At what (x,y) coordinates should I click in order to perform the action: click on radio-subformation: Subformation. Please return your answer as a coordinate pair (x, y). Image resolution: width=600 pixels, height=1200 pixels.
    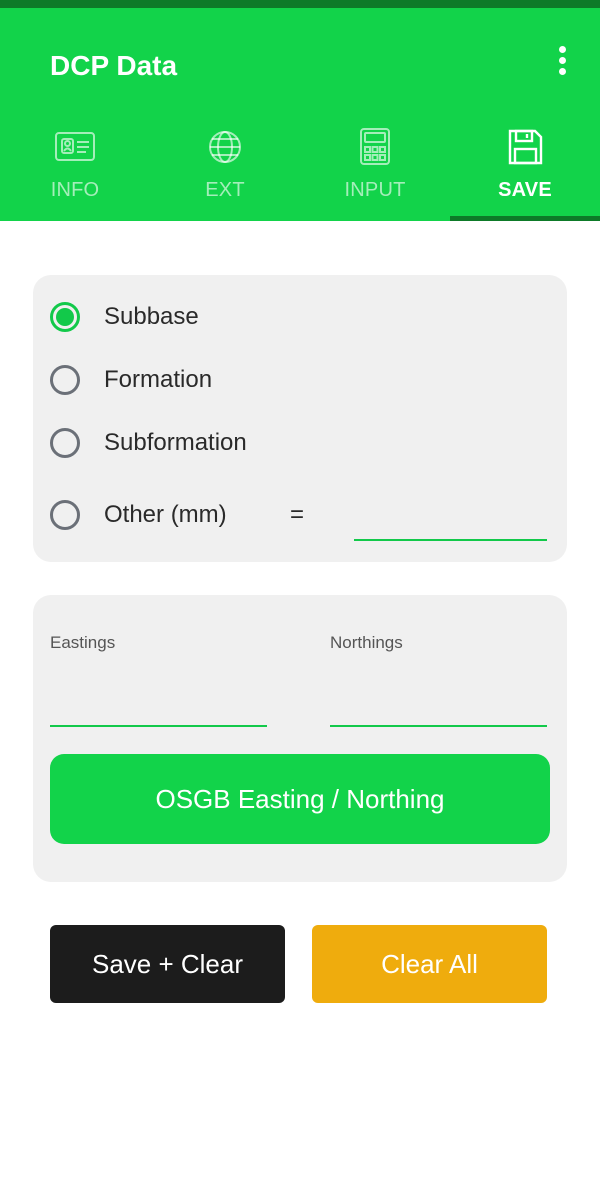
    Looking at the image, I should click on (148, 443).